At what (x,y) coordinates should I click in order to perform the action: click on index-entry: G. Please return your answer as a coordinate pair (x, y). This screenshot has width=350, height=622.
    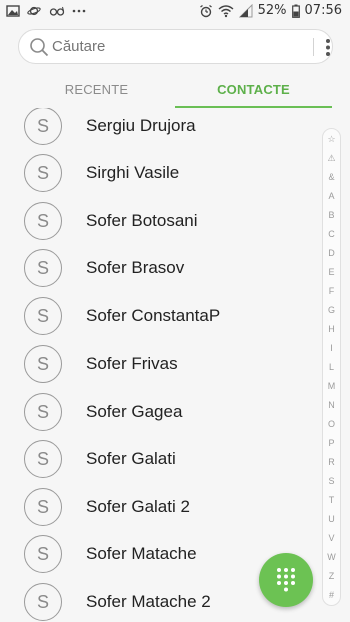
    Looking at the image, I should click on (331, 310).